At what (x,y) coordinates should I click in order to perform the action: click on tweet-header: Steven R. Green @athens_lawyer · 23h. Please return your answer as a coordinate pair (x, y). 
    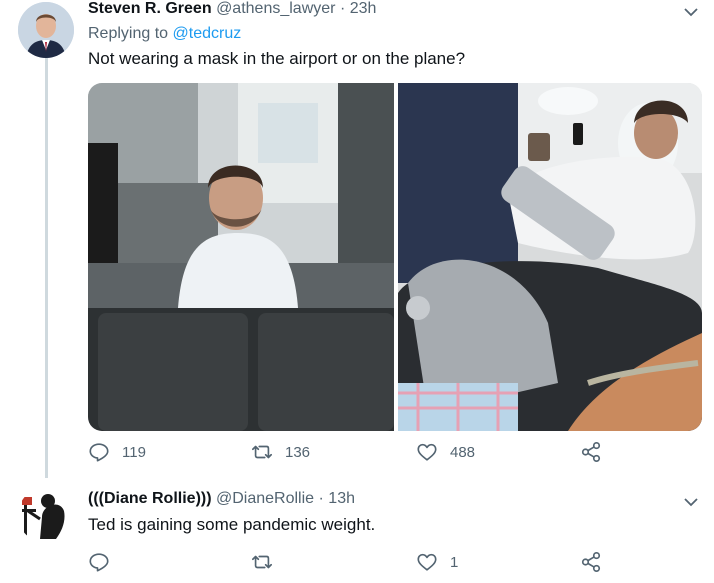
    Looking at the image, I should click on (232, 9).